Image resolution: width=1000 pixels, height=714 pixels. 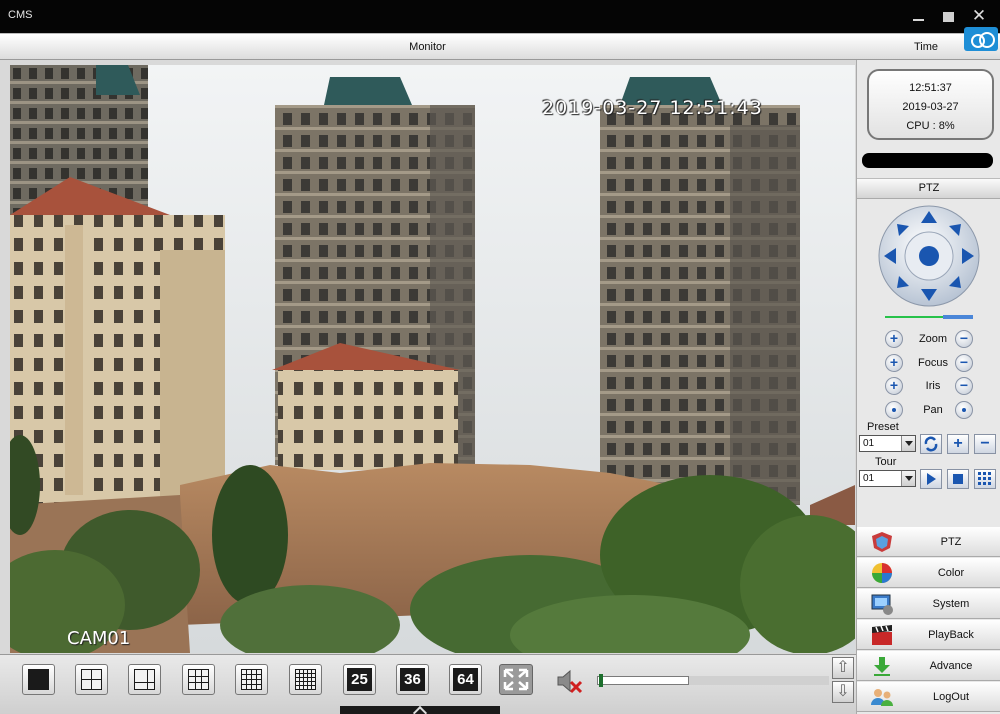 I want to click on iris-label: Iris, so click(x=933, y=386).